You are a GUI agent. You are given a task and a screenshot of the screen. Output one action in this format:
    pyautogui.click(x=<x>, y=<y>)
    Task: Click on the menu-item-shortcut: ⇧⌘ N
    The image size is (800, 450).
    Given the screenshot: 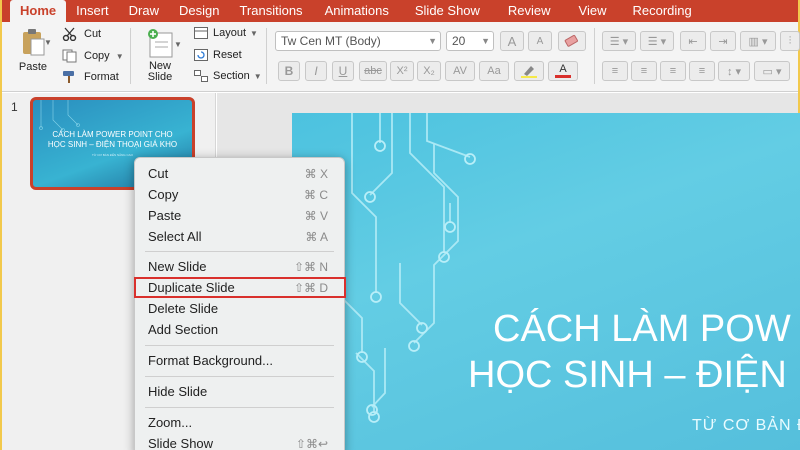 What is the action you would take?
    pyautogui.click(x=310, y=267)
    